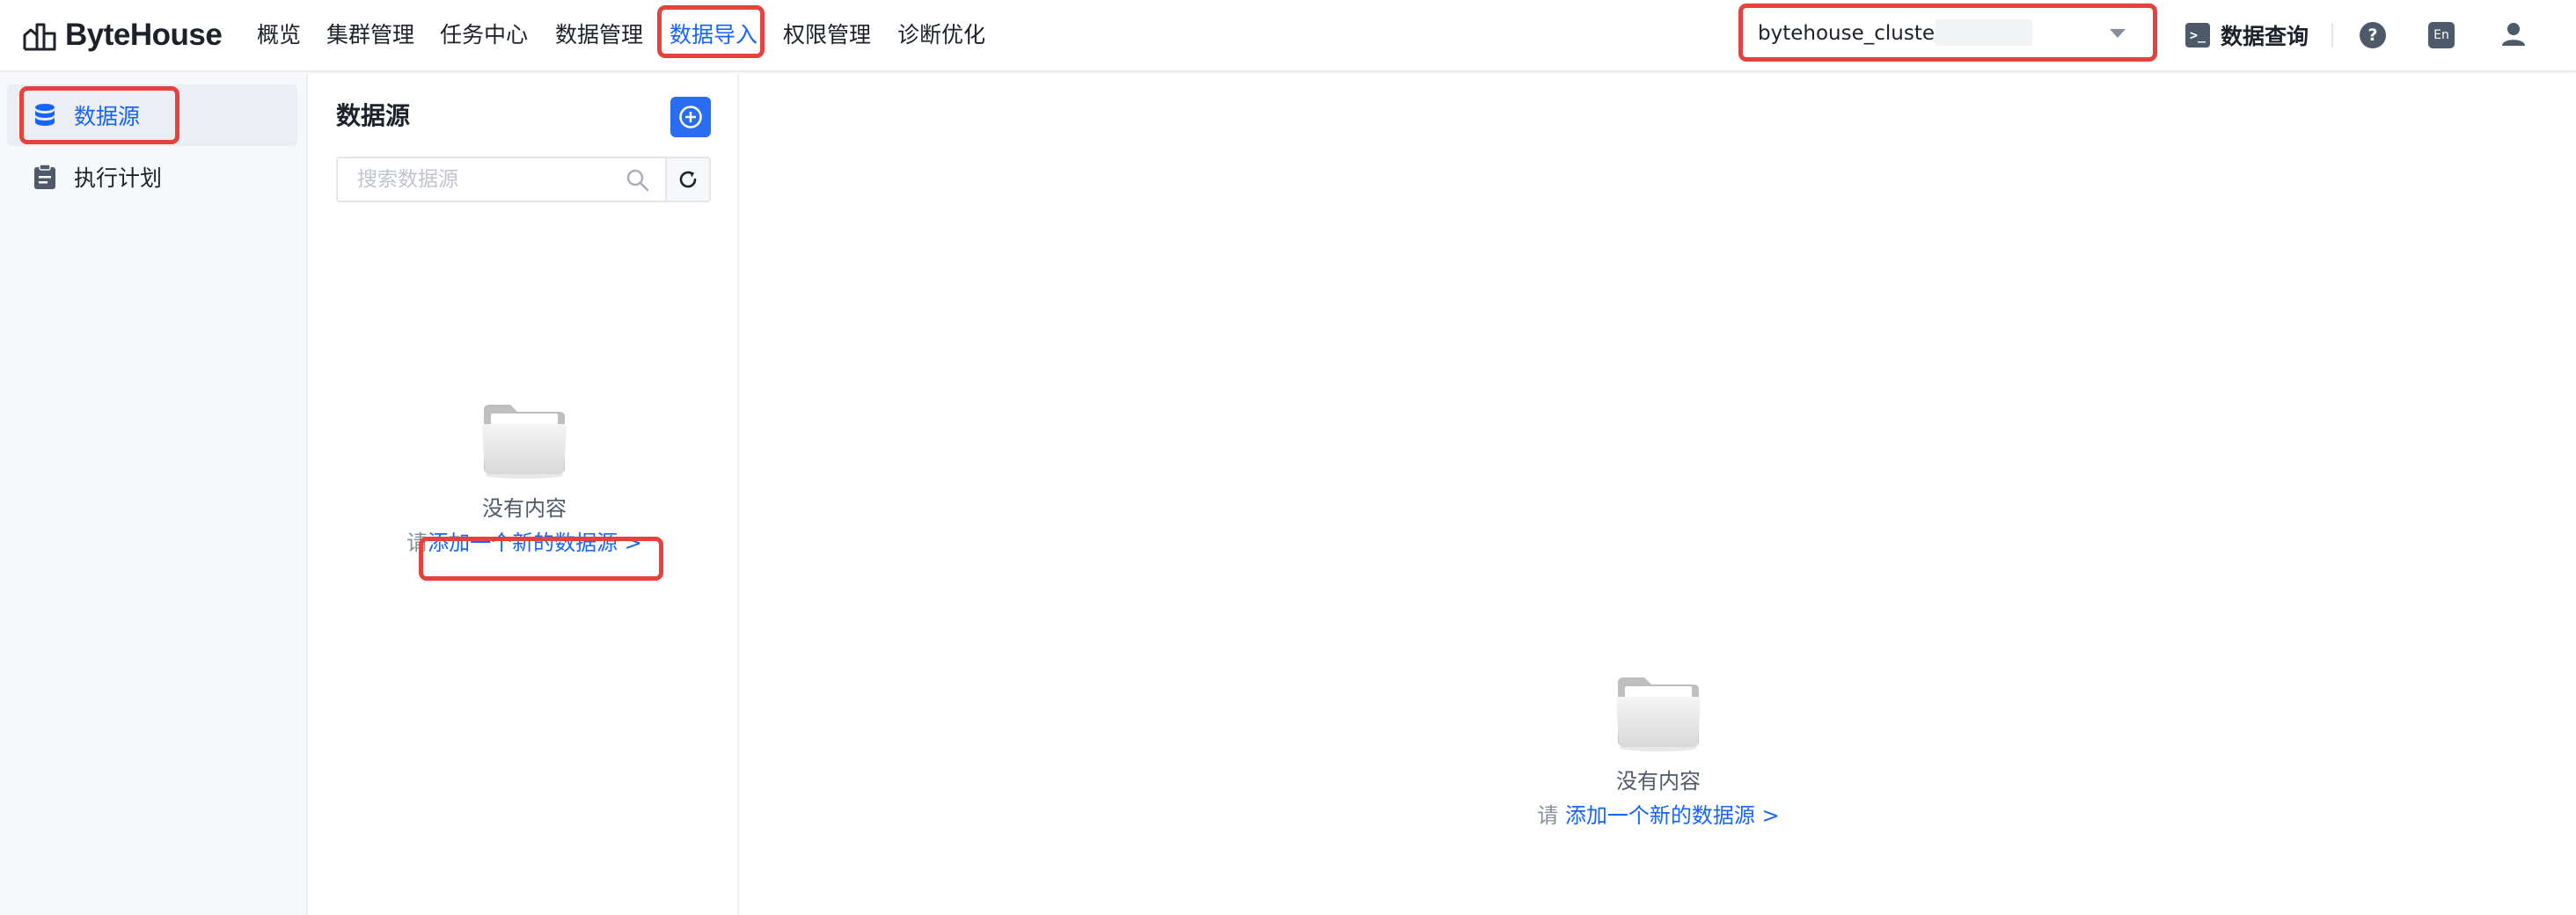 This screenshot has width=2576, height=915. What do you see at coordinates (2197, 35) in the screenshot?
I see `terminal-icon: >_` at bounding box center [2197, 35].